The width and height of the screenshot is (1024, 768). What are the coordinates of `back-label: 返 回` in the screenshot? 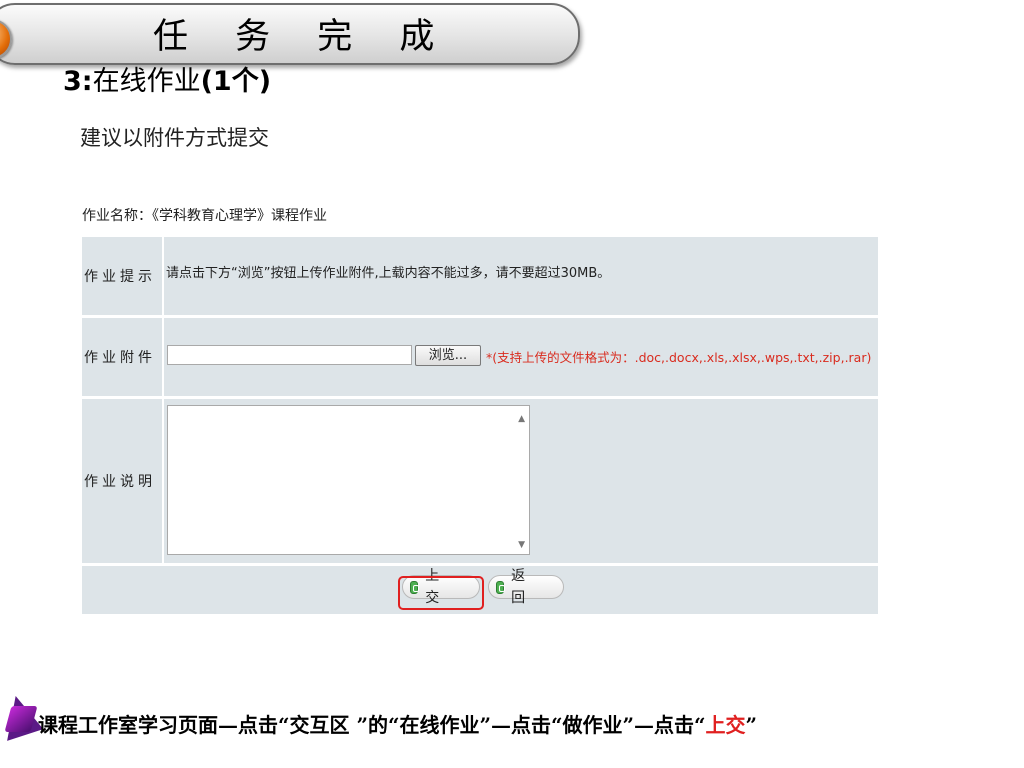 It's located at (524, 587).